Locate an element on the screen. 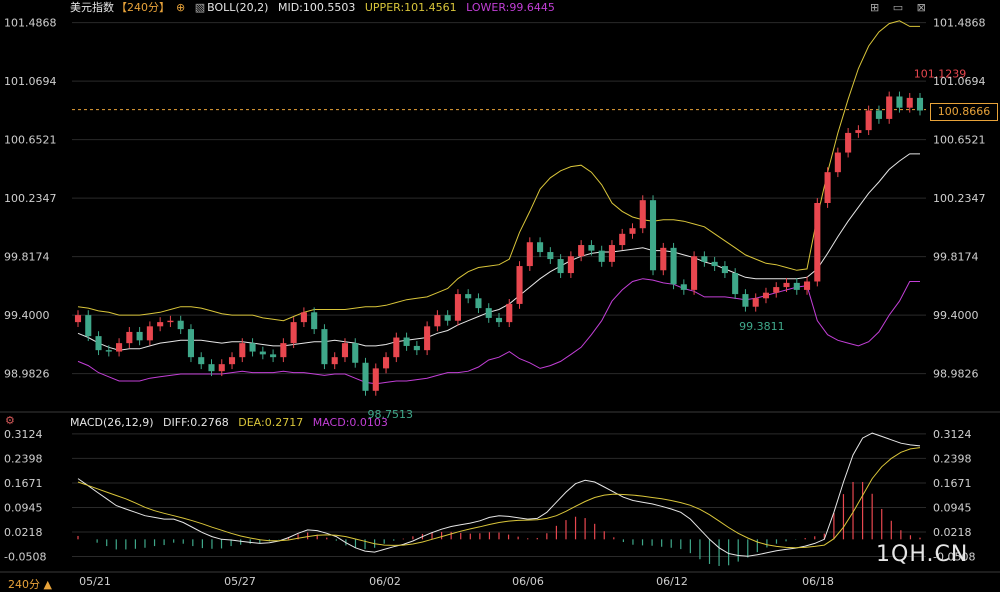 This screenshot has width=1000, height=592. gear-icon: ⚙ is located at coordinates (10, 420).